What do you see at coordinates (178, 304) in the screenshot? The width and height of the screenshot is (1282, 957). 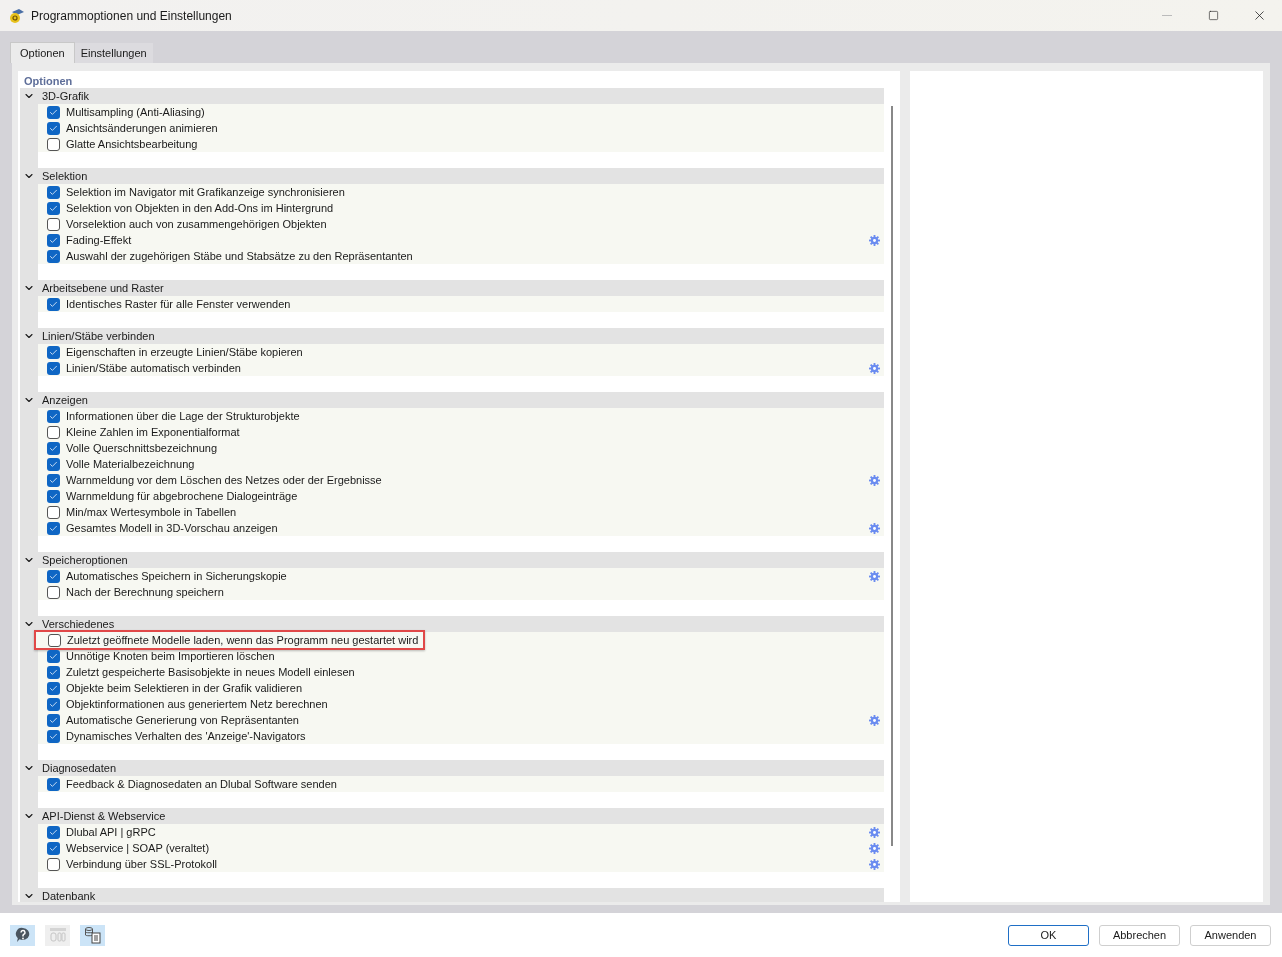 I see `option-label: Identisches Raster für alle Fenster verwenden` at bounding box center [178, 304].